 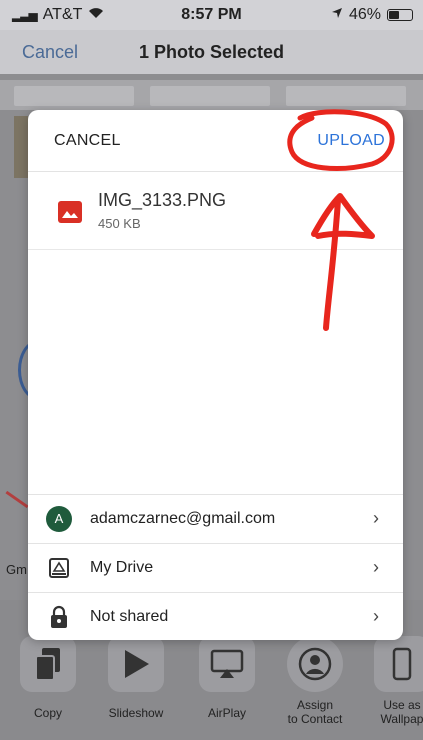 What do you see at coordinates (215, 616) in the screenshot?
I see `sharing-selector: Not shared ›` at bounding box center [215, 616].